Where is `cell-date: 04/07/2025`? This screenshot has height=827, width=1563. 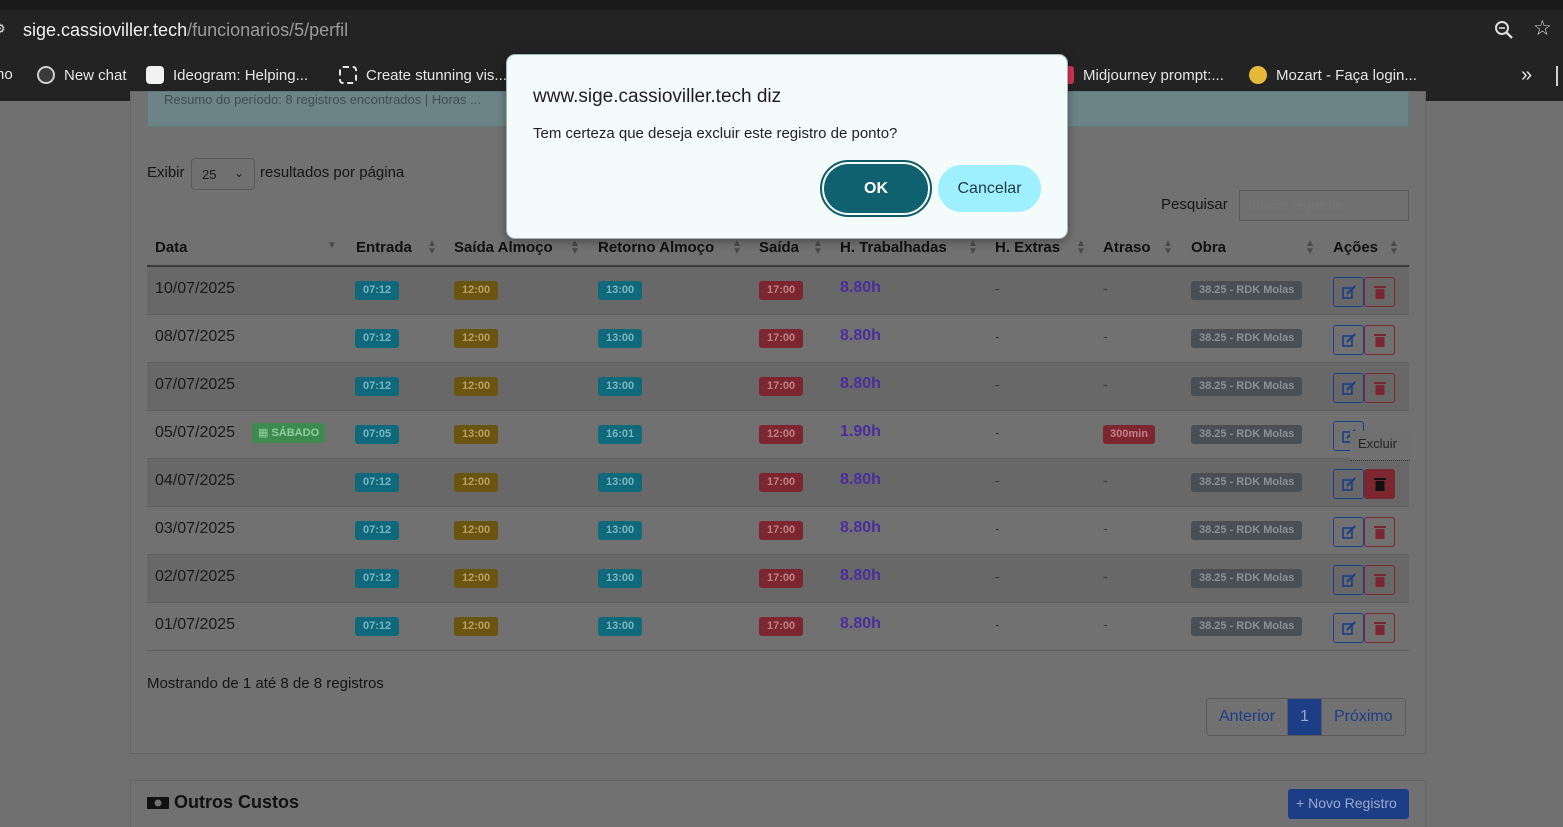 cell-date: 04/07/2025 is located at coordinates (195, 480).